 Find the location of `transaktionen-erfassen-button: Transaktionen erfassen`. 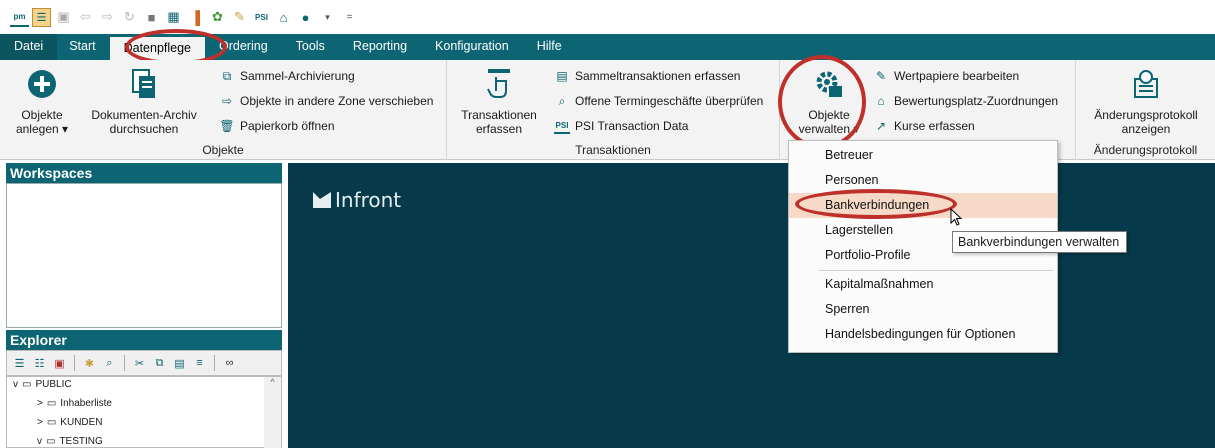

transaktionen-erfassen-button: Transaktionen erfassen is located at coordinates (499, 101).